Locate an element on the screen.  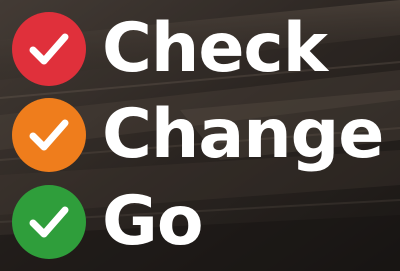
change-badge is located at coordinates (49, 135).